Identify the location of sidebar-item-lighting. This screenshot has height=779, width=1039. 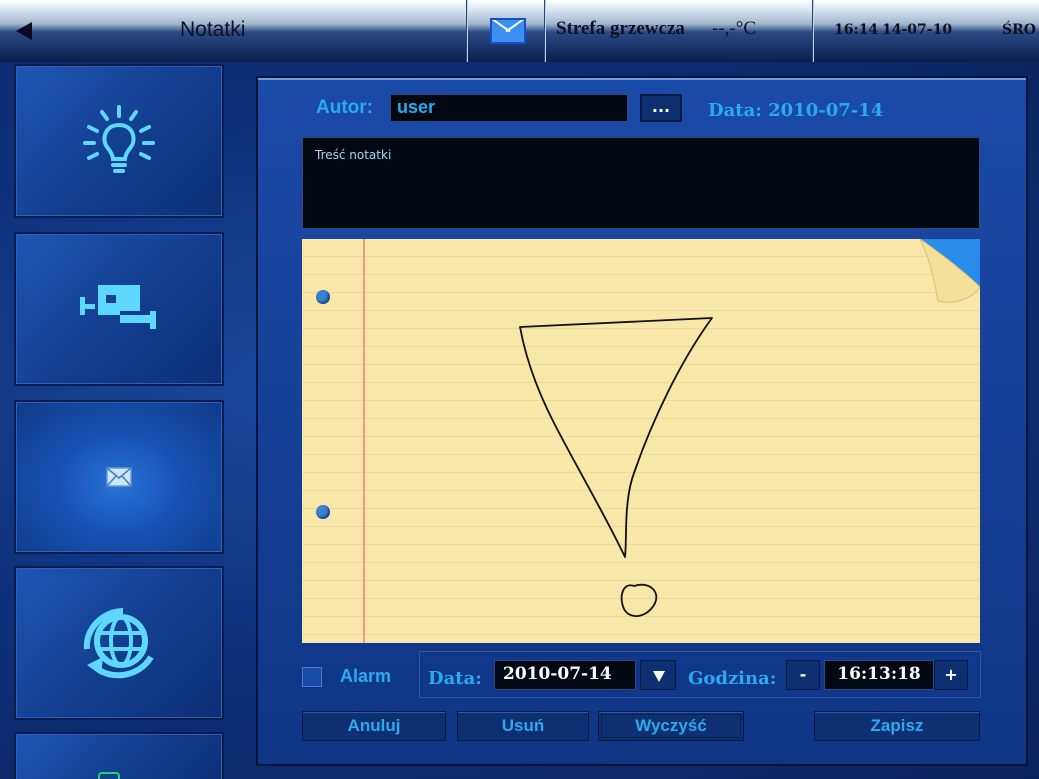
(119, 141).